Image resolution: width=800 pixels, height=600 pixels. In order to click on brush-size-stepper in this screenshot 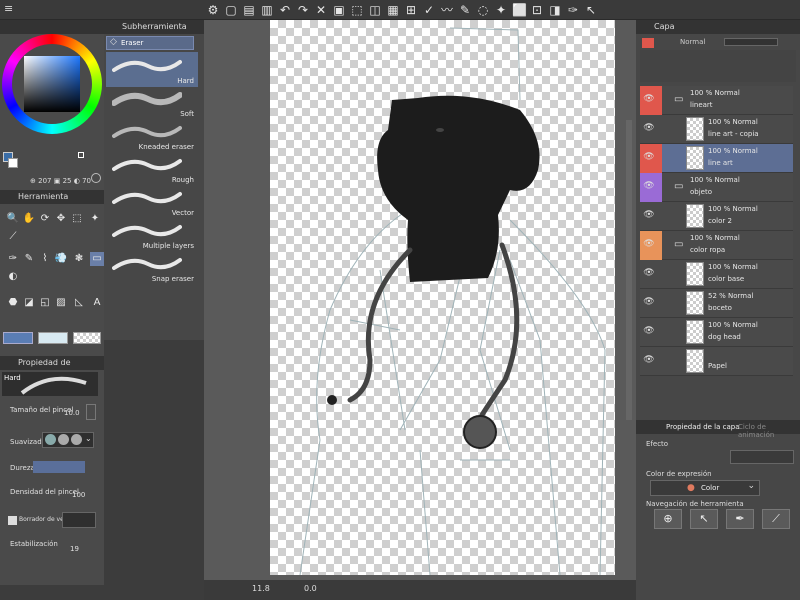, I will do `click(91, 412)`.